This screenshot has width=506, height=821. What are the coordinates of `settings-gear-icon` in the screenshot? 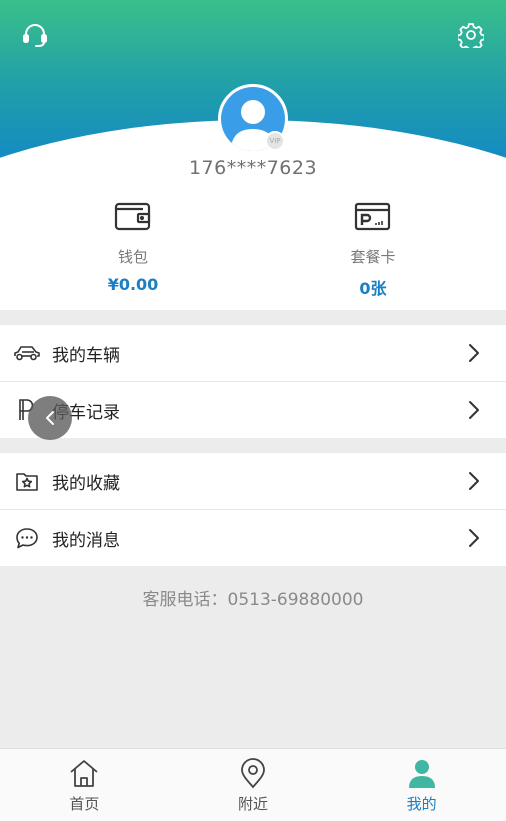 It's located at (471, 35).